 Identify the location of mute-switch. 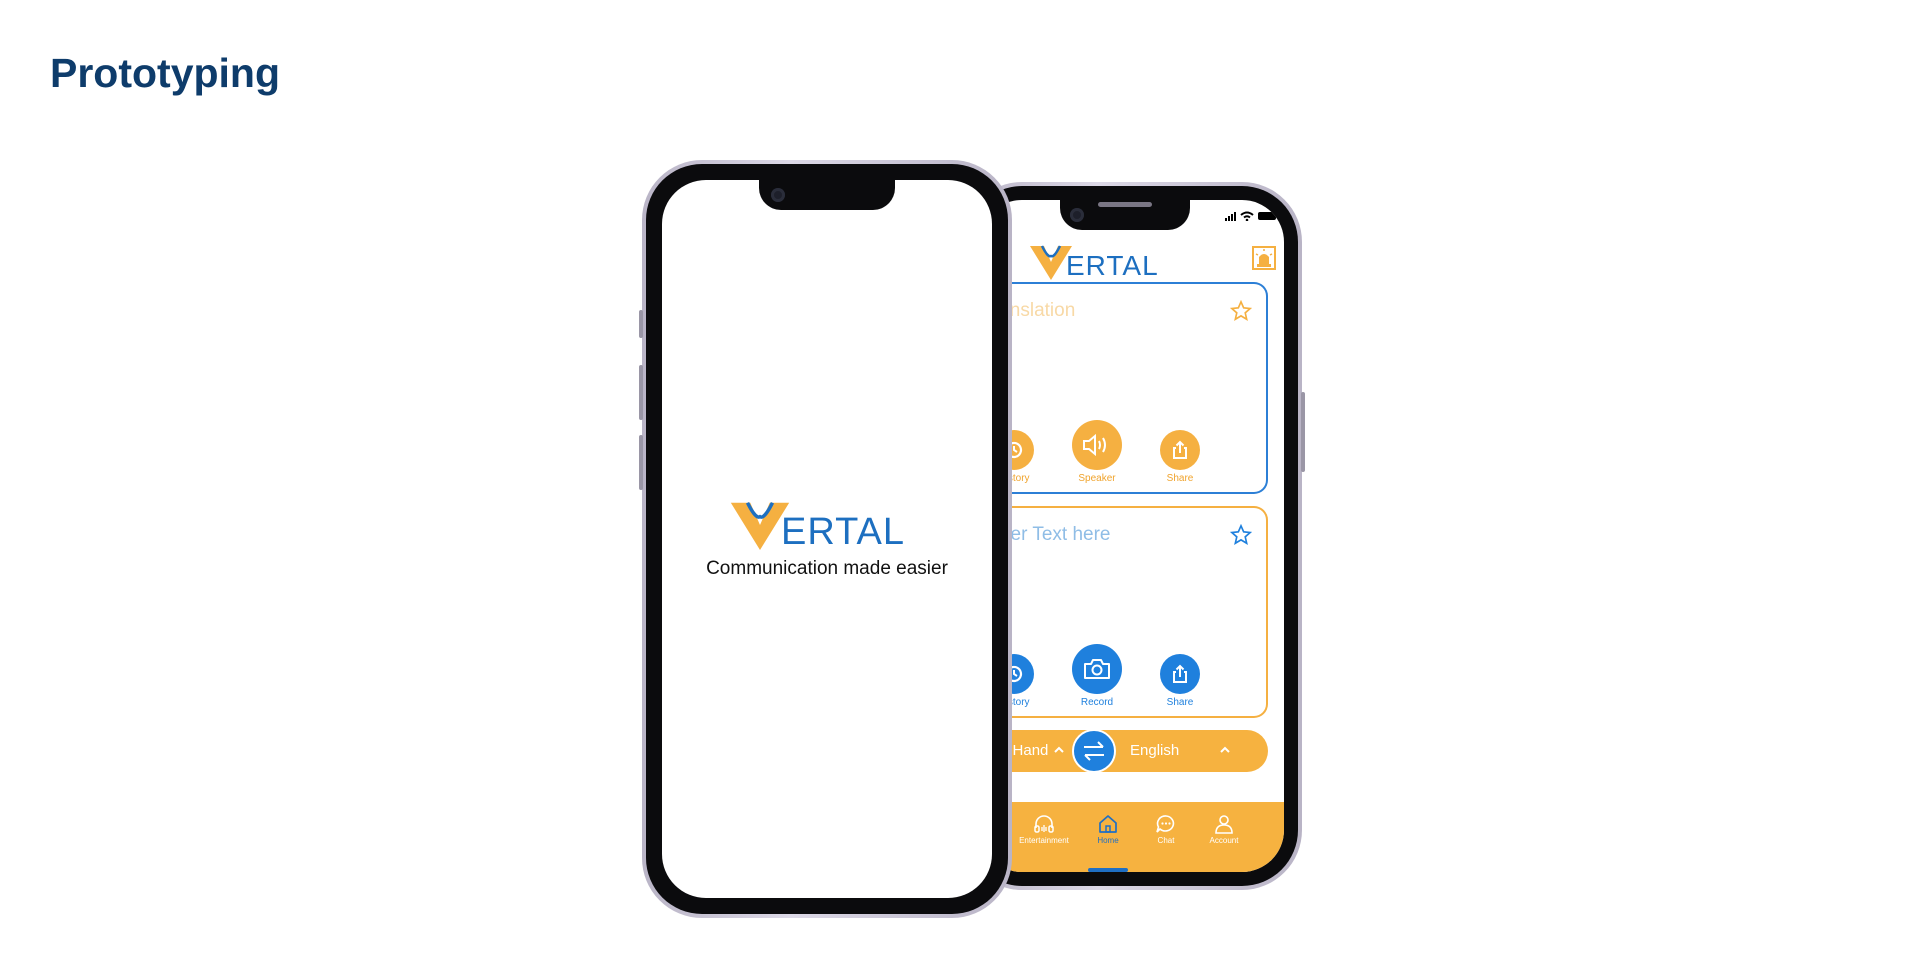
(641, 324).